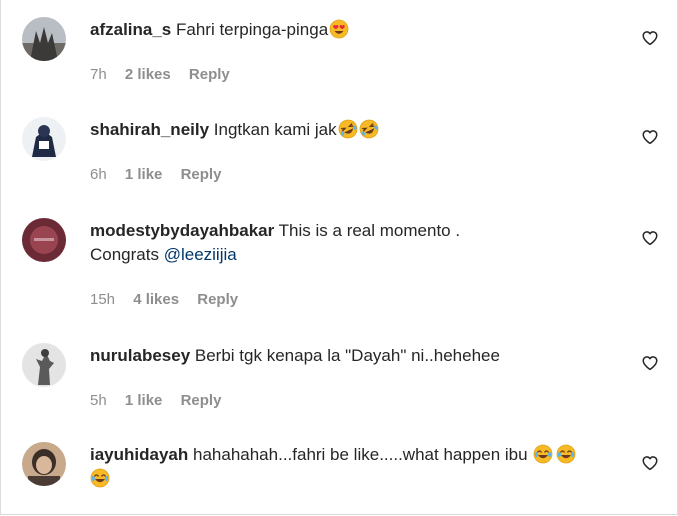  What do you see at coordinates (98, 400) in the screenshot?
I see `comment-time: 5h` at bounding box center [98, 400].